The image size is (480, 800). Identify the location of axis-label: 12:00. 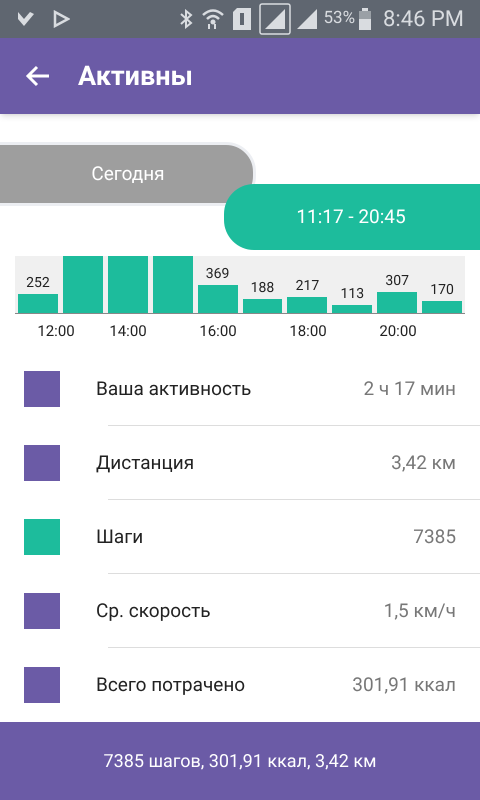
(56, 331).